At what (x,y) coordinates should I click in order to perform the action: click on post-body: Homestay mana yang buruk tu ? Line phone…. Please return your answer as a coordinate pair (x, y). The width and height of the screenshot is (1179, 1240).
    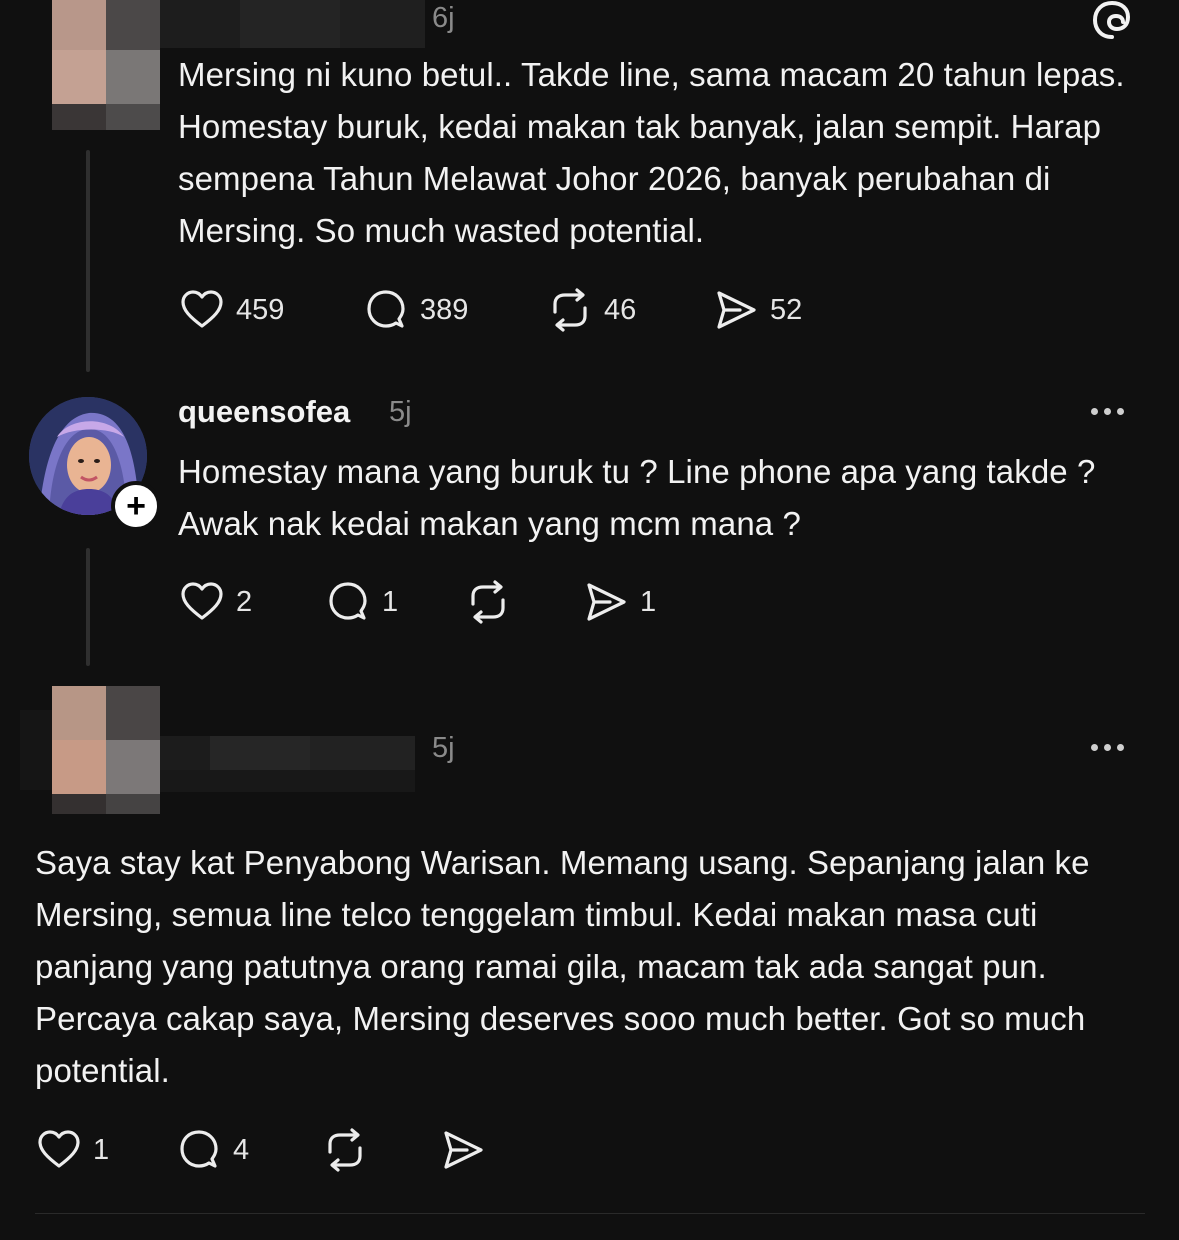
    Looking at the image, I should click on (637, 497).